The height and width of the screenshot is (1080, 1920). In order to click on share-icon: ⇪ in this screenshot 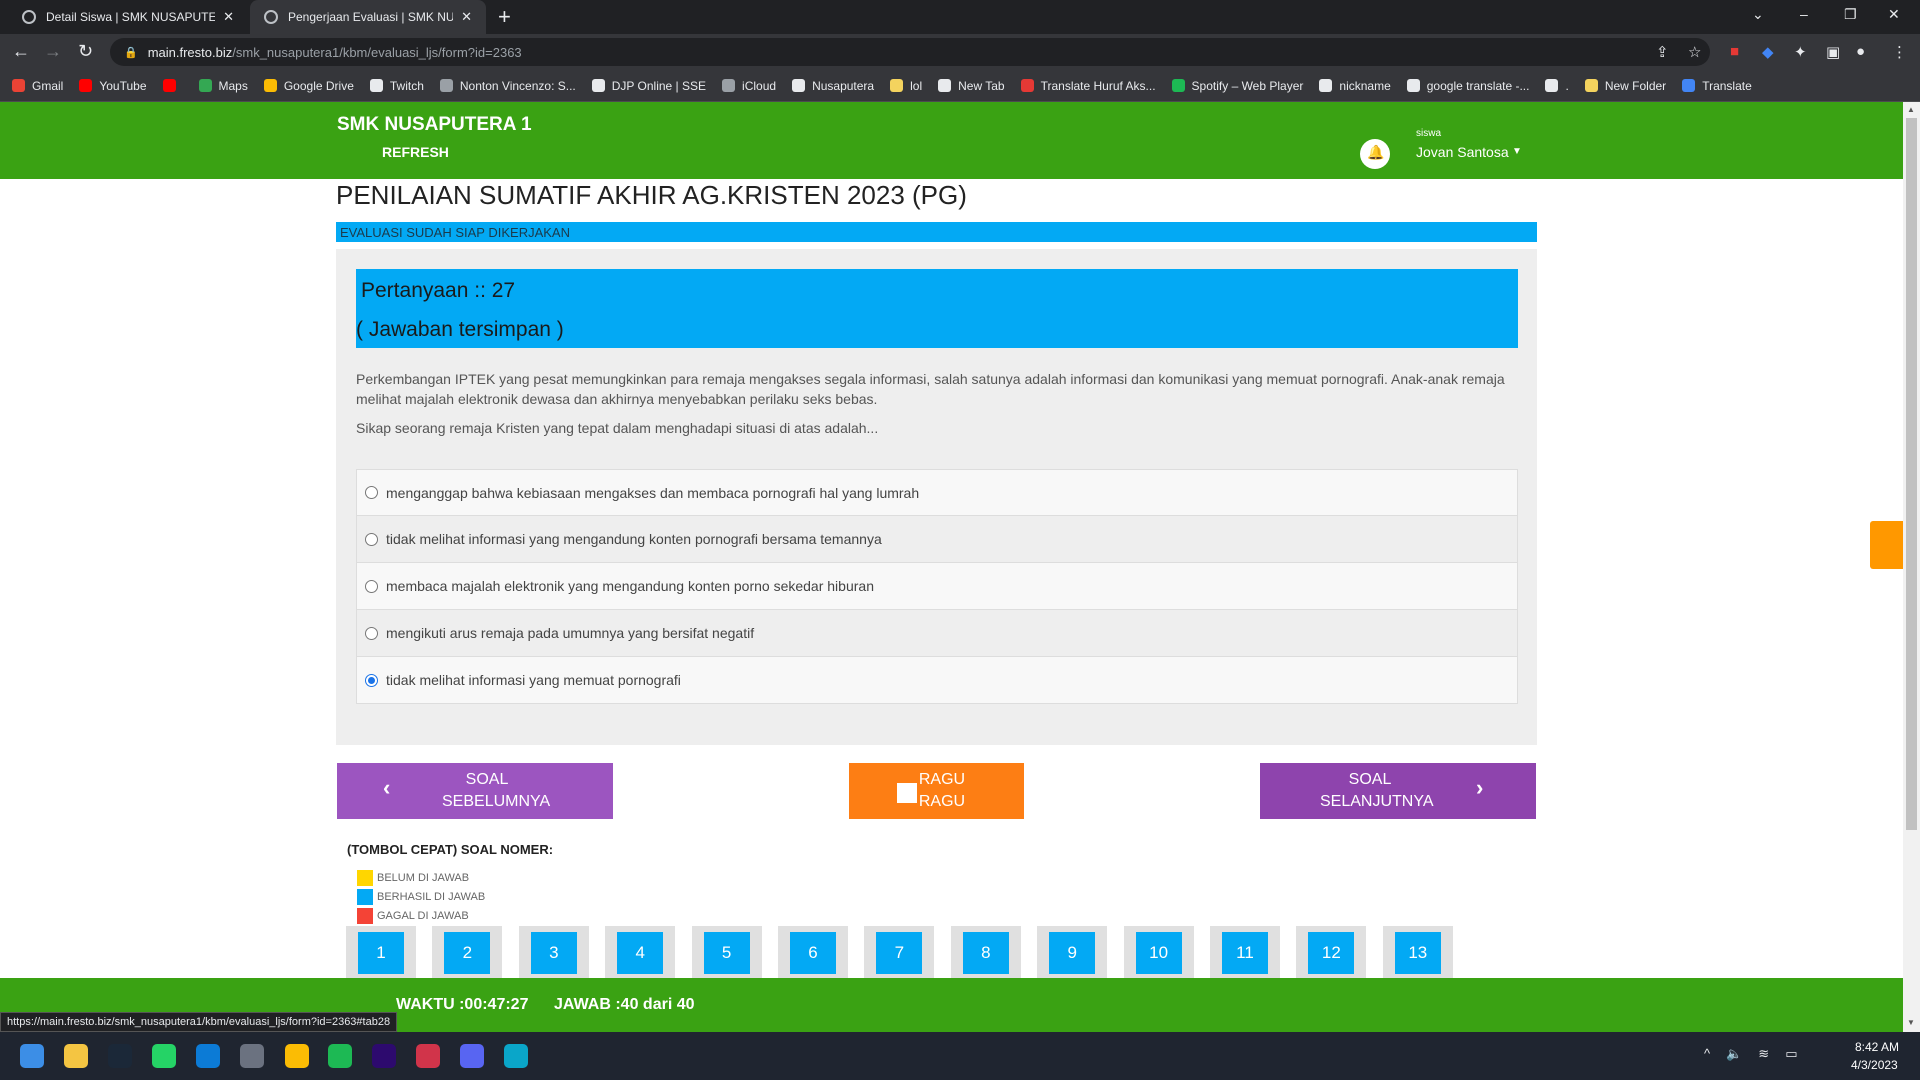, I will do `click(1662, 52)`.